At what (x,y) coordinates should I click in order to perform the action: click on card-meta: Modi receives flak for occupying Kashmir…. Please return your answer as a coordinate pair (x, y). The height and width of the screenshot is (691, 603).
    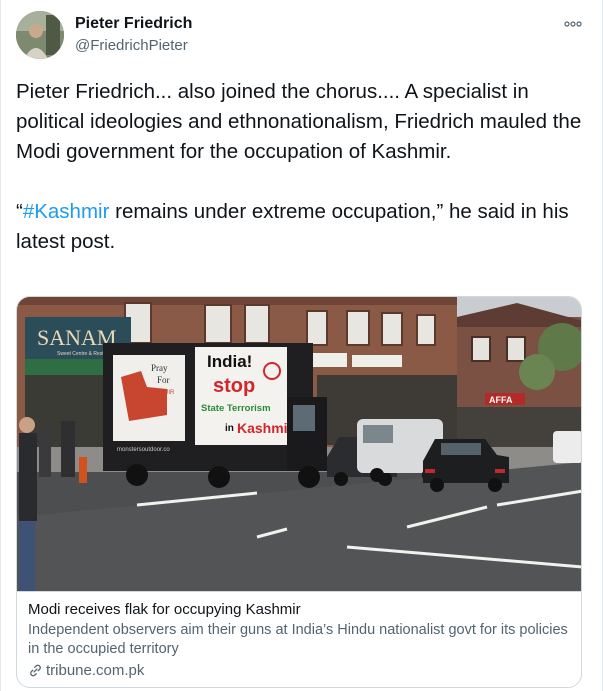
    Looking at the image, I should click on (299, 639).